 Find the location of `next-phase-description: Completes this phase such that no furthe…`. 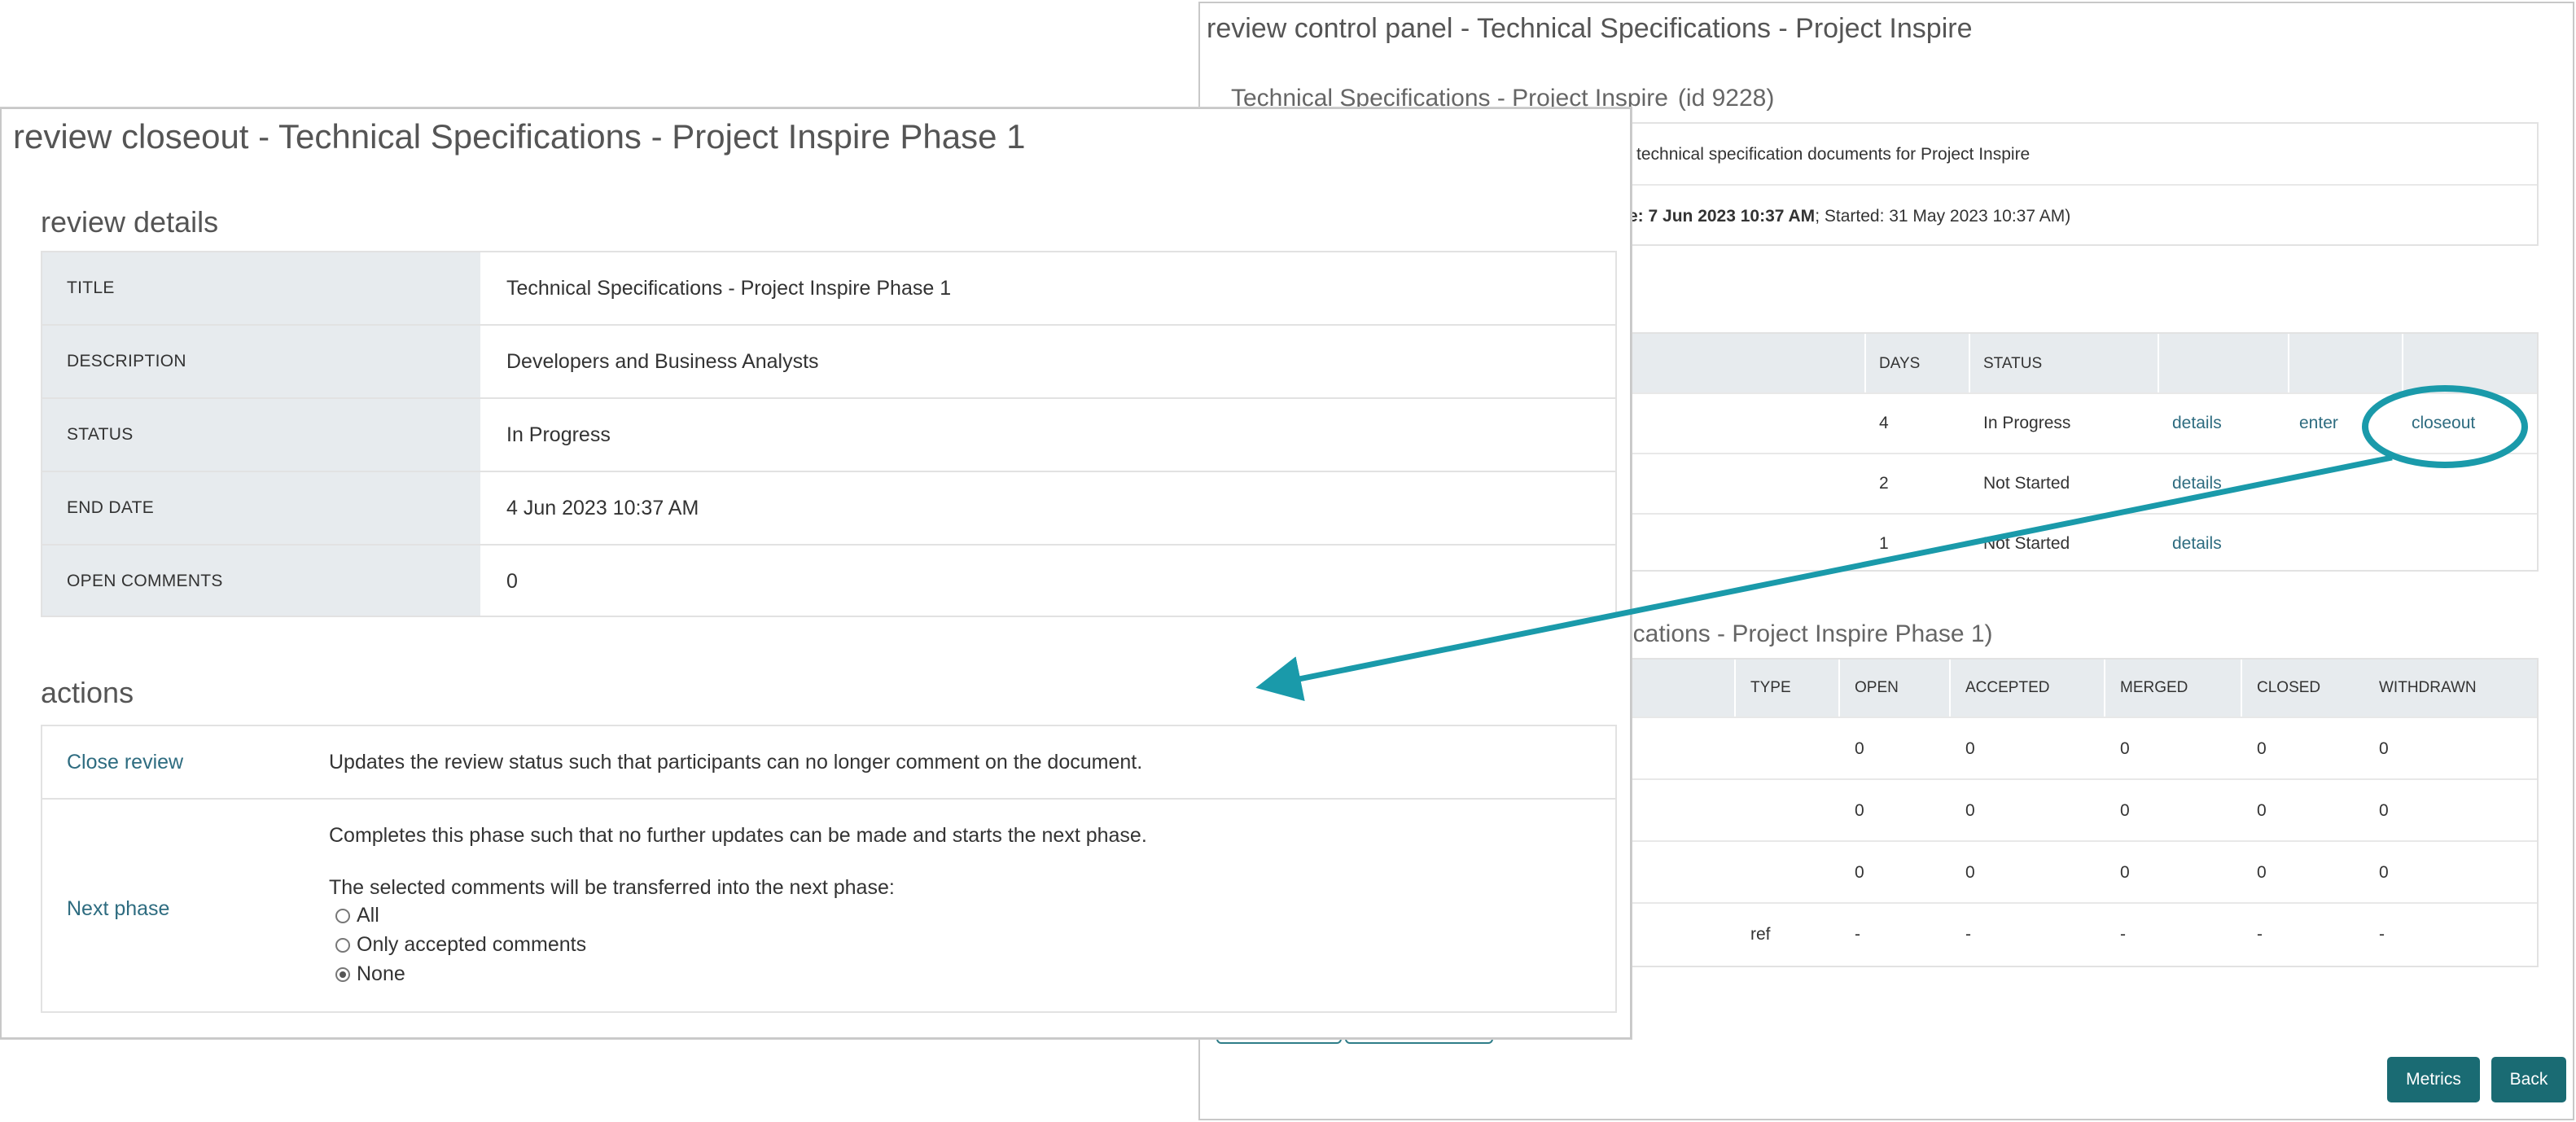

next-phase-description: Completes this phase such that no furthe… is located at coordinates (738, 836).